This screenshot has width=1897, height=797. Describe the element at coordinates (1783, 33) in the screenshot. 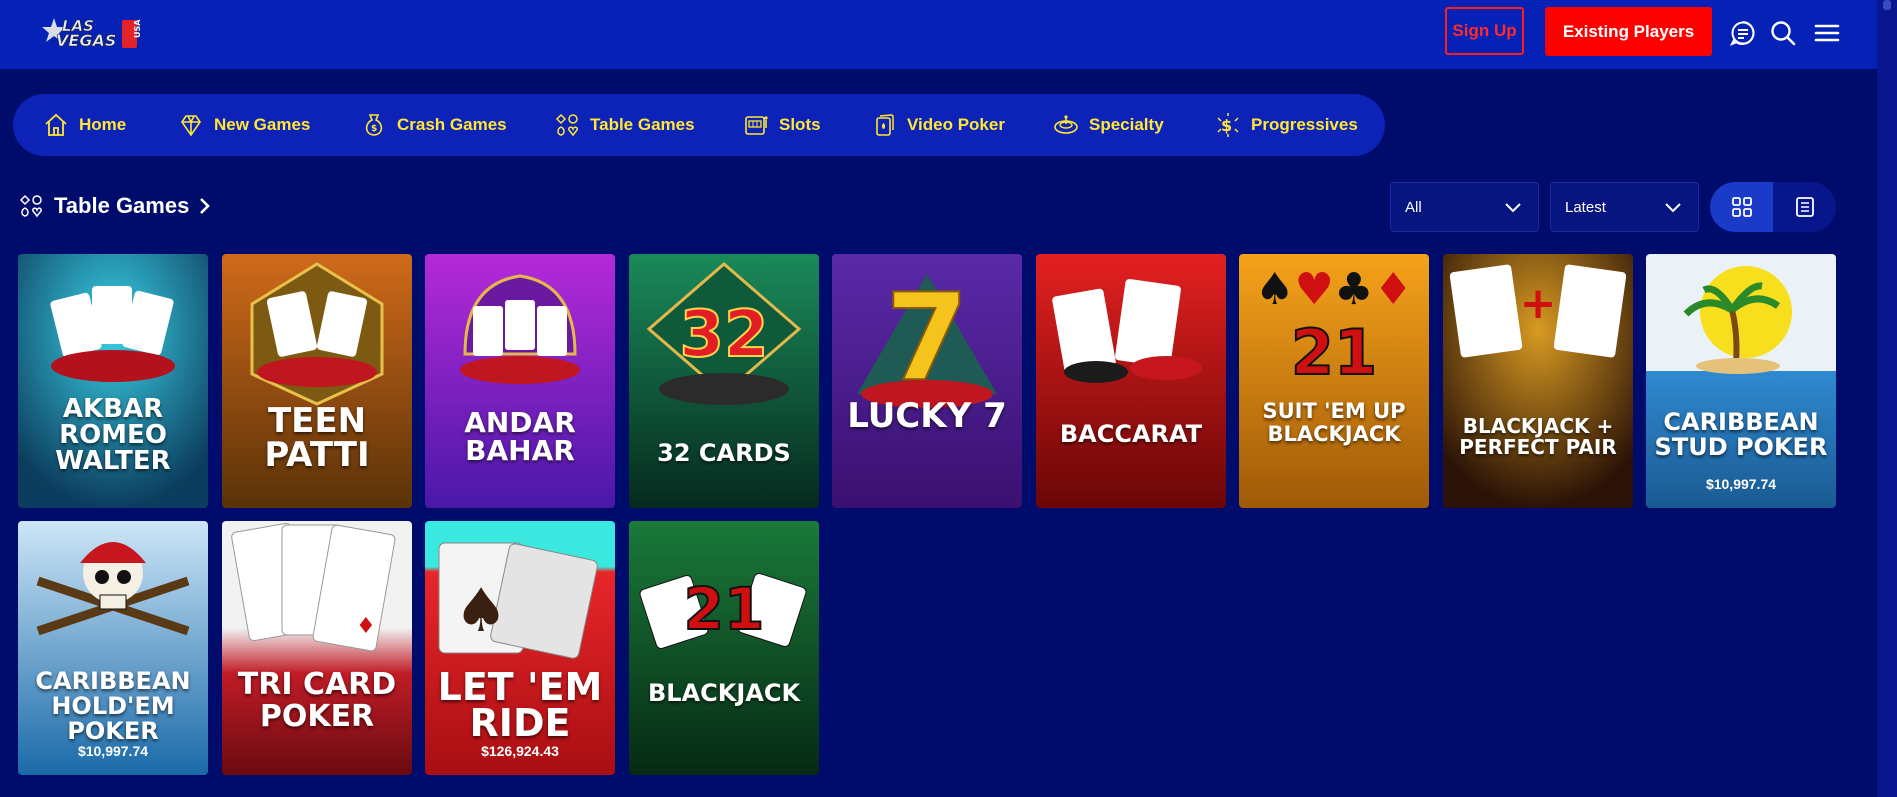

I see `search-icon` at that location.